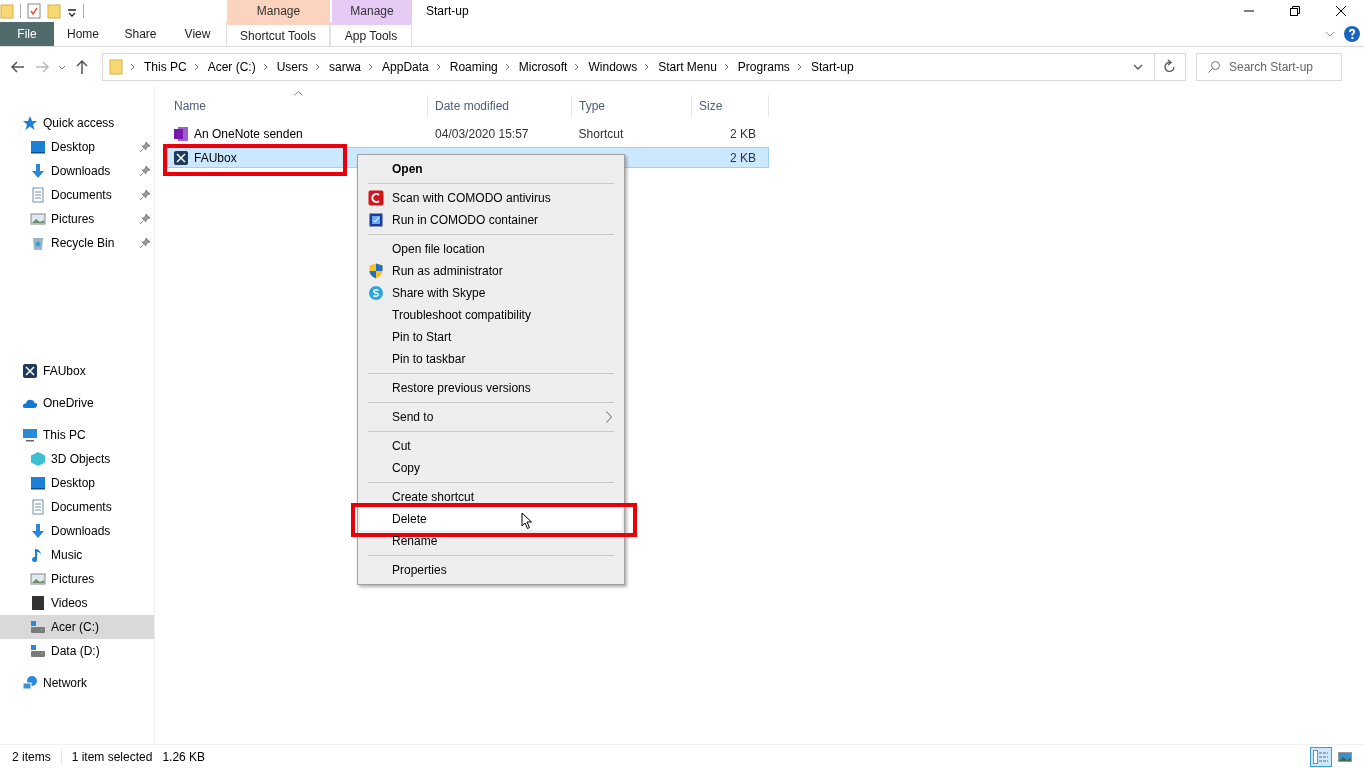 This screenshot has height=768, width=1364. What do you see at coordinates (248, 133) in the screenshot?
I see `file-name: An OneNote senden` at bounding box center [248, 133].